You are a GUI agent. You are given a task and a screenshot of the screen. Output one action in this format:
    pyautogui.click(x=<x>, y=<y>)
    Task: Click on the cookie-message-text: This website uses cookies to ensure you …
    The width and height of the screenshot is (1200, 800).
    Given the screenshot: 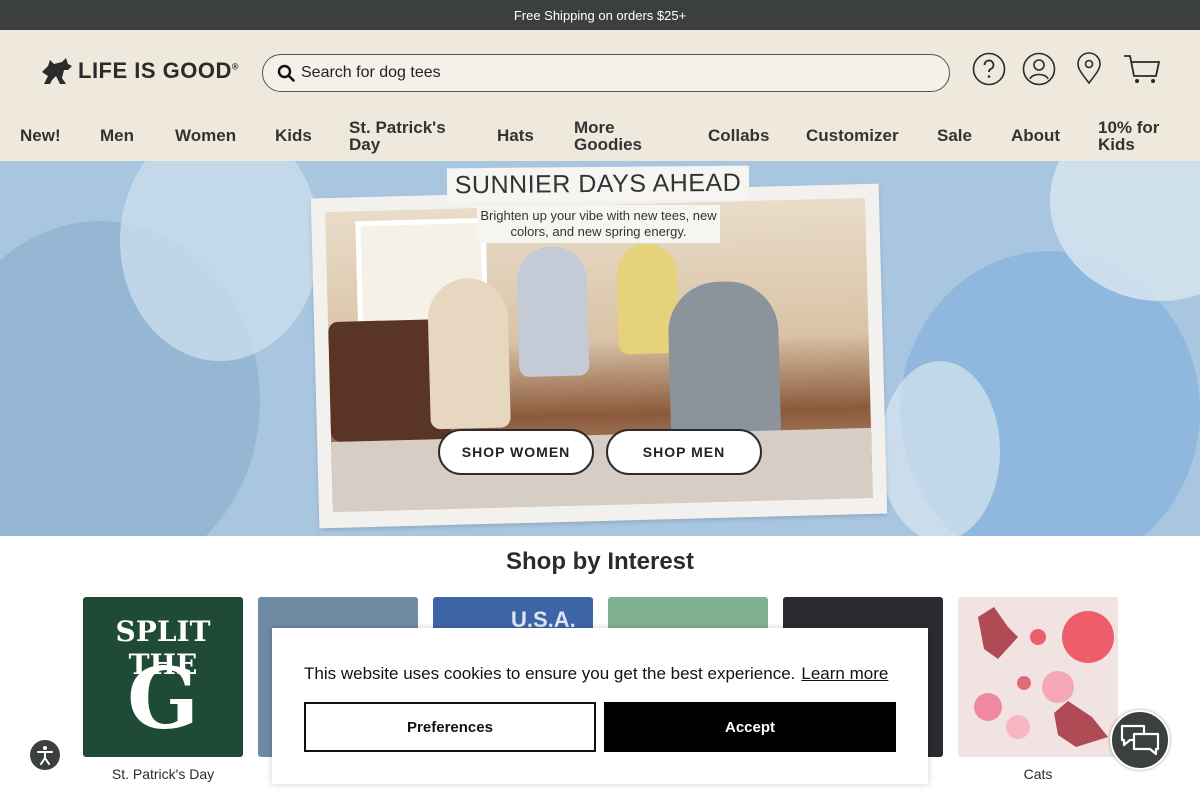 What is the action you would take?
    pyautogui.click(x=550, y=673)
    